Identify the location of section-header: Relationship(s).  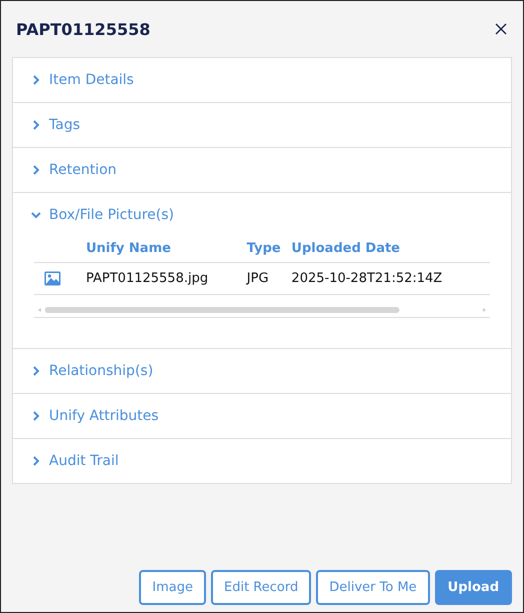
(262, 371).